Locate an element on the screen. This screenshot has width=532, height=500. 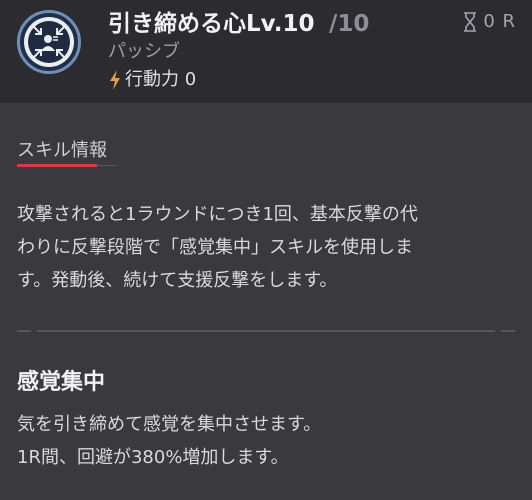
effect-line: 1R間、回避が380%増加します。 is located at coordinates (153, 457).